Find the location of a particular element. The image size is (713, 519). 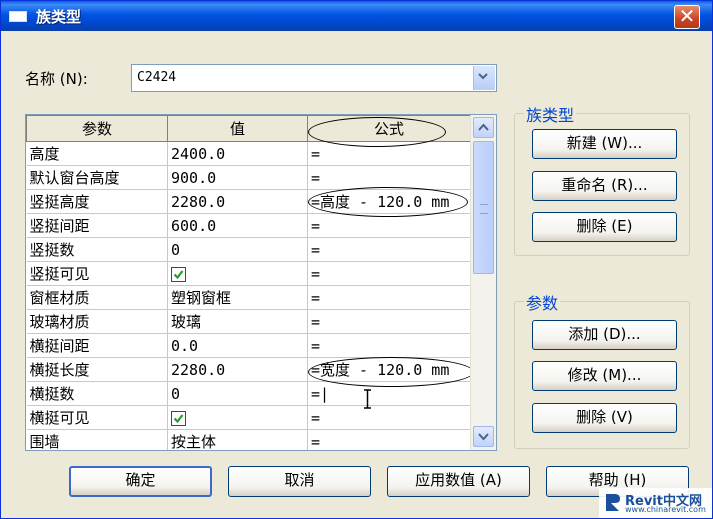

revit-logo-icon is located at coordinates (613, 502).